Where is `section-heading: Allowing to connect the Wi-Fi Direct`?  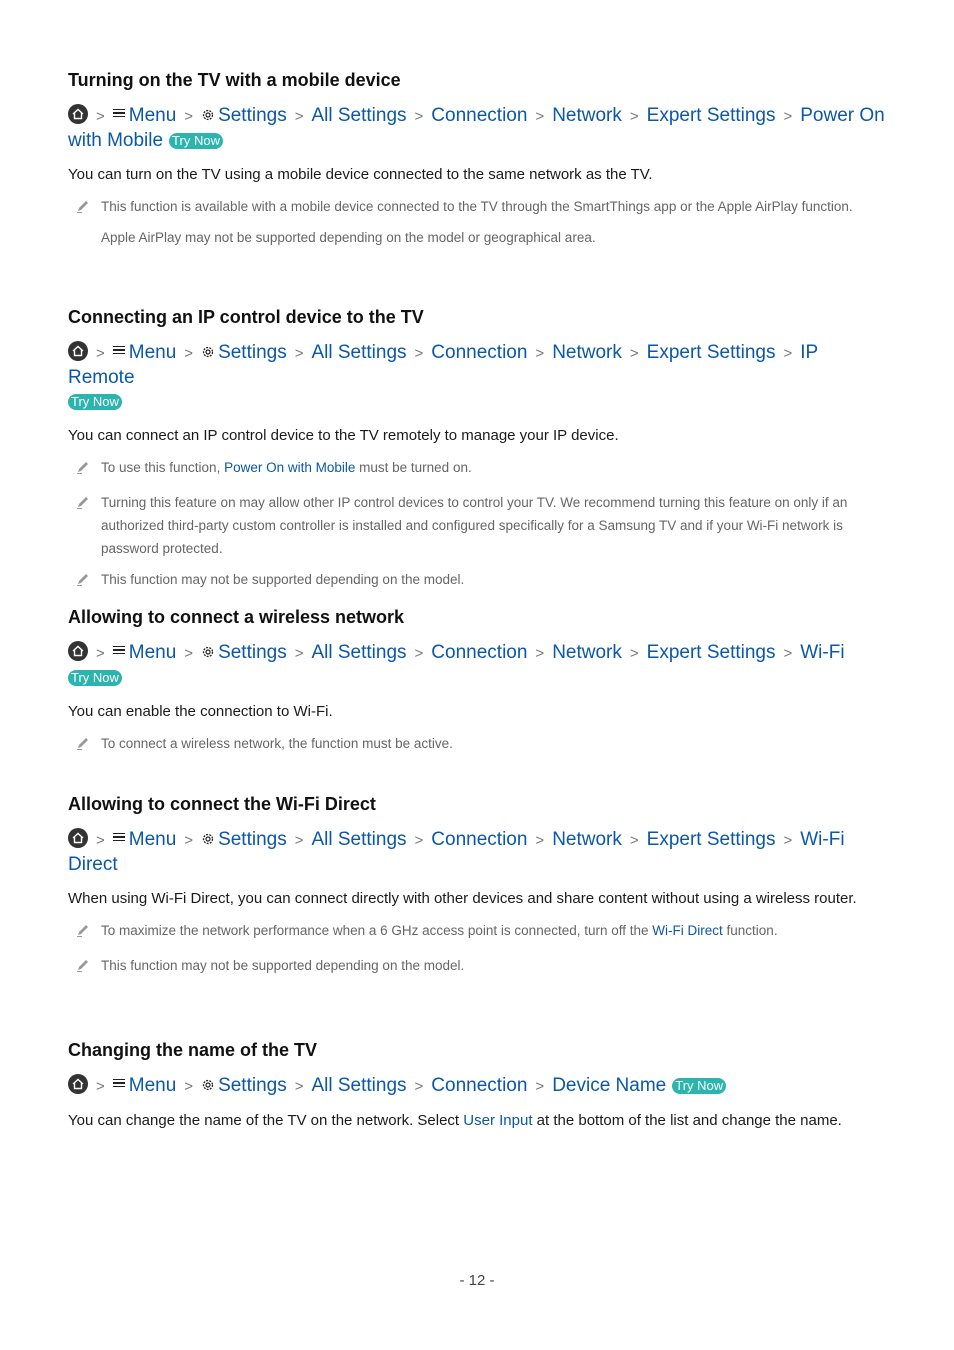
section-heading: Allowing to connect the Wi-Fi Direct is located at coordinates (222, 804).